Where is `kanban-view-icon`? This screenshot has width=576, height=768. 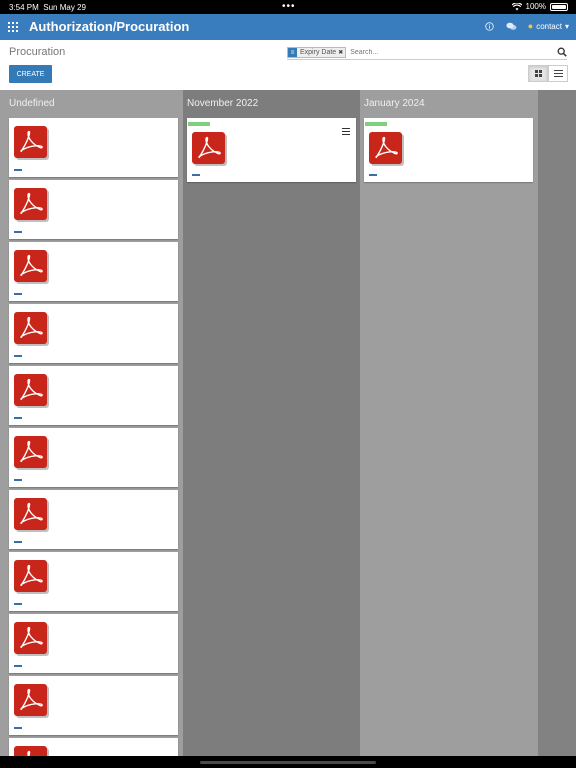 kanban-view-icon is located at coordinates (538, 73).